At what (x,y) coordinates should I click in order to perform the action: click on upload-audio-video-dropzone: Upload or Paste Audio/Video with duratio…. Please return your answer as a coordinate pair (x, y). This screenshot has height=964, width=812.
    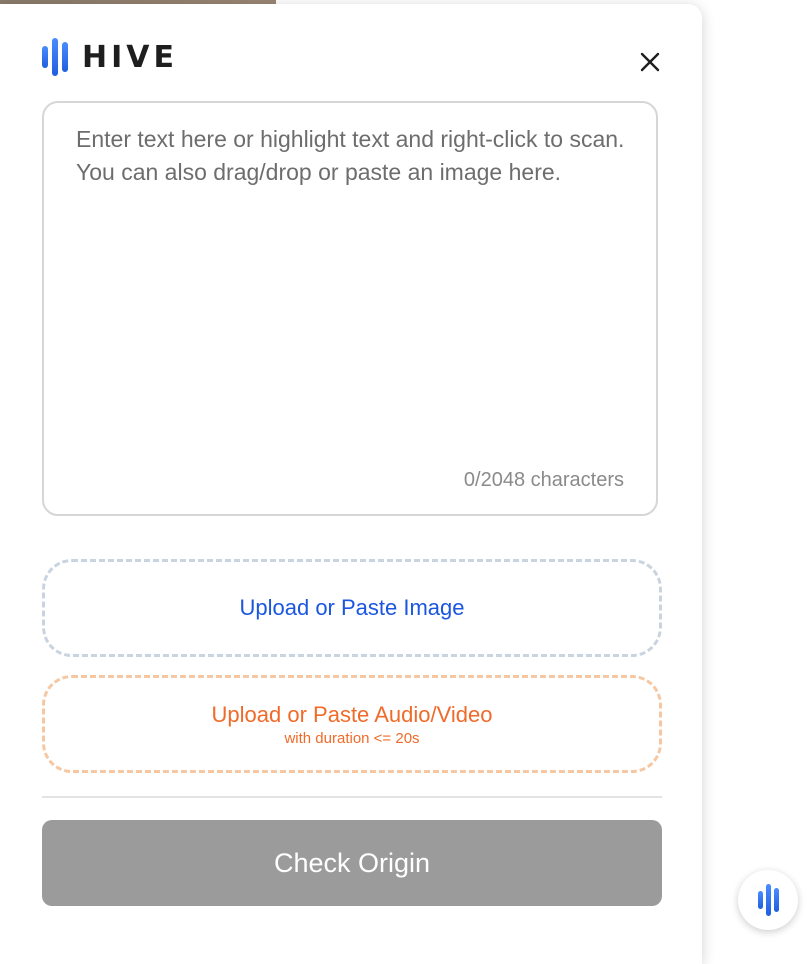
    Looking at the image, I should click on (352, 724).